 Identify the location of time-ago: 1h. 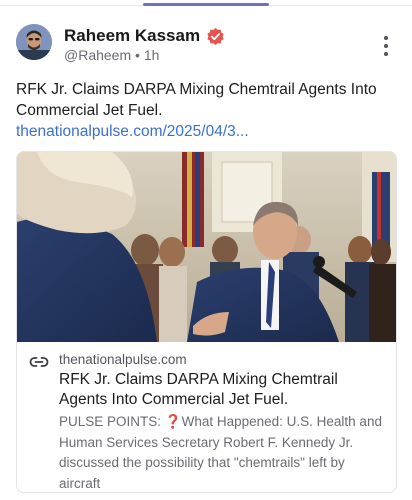
(151, 55).